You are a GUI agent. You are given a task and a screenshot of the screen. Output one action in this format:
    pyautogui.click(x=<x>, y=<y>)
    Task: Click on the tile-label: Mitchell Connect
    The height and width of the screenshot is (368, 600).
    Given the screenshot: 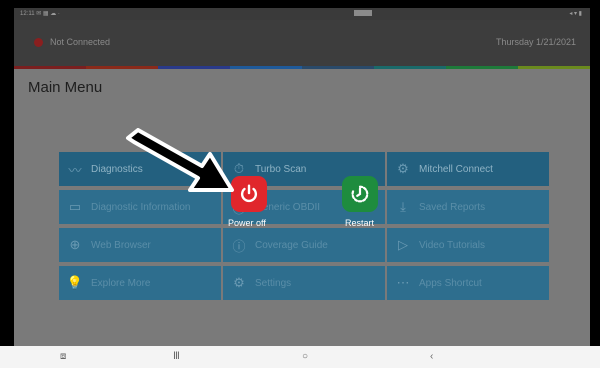 What is the action you would take?
    pyautogui.click(x=456, y=169)
    